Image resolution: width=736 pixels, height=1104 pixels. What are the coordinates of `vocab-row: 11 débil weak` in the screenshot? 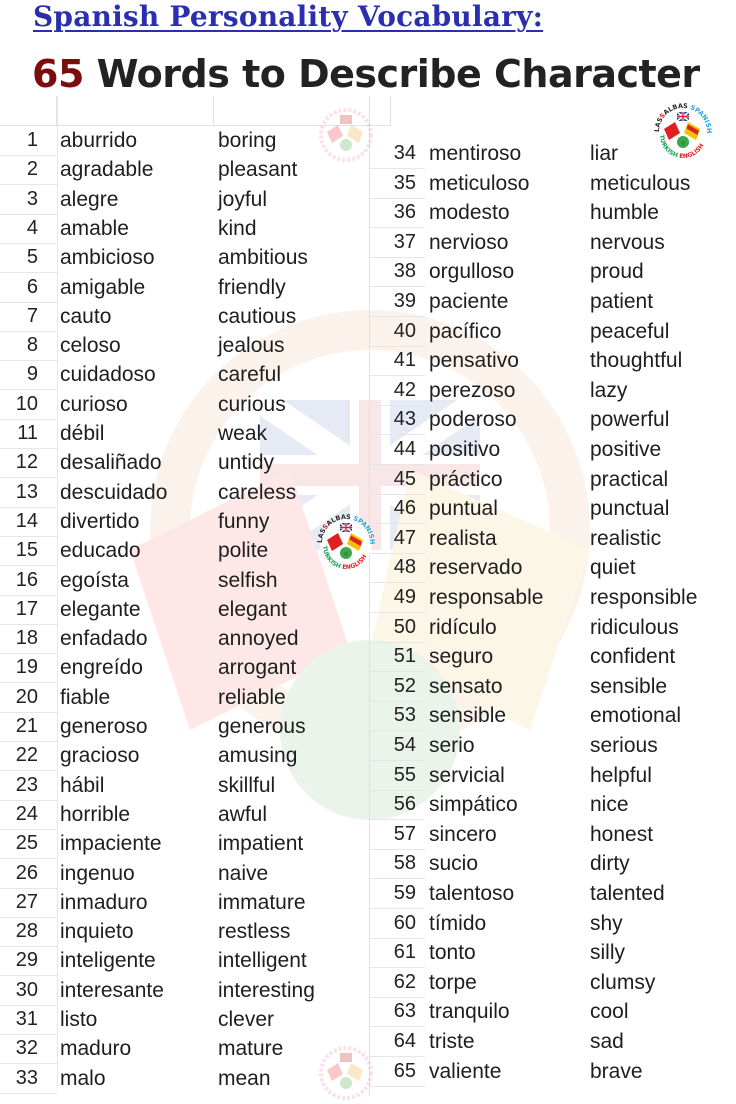 It's located at (185, 434).